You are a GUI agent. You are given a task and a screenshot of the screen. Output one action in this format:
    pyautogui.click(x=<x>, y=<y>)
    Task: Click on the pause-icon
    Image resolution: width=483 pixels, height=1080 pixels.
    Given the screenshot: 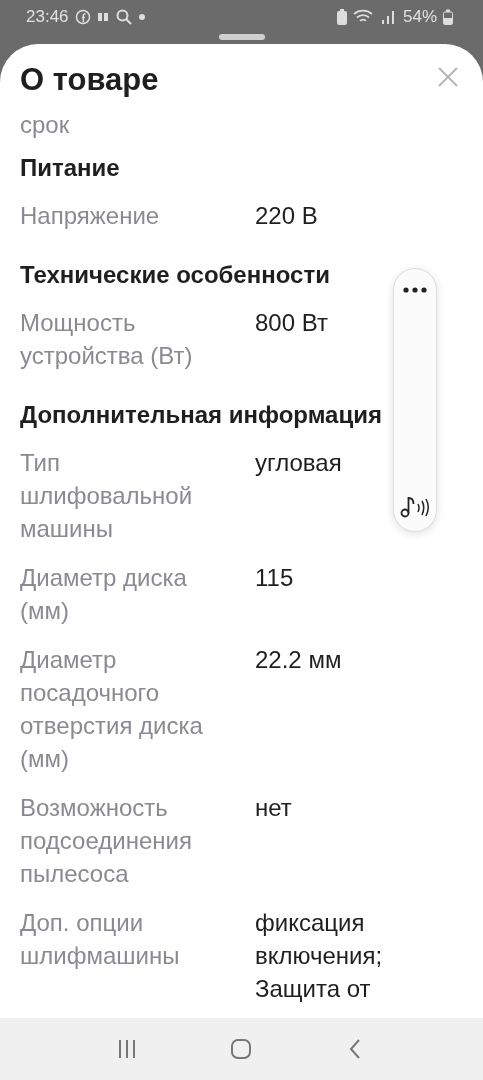 What is the action you would take?
    pyautogui.click(x=102, y=17)
    